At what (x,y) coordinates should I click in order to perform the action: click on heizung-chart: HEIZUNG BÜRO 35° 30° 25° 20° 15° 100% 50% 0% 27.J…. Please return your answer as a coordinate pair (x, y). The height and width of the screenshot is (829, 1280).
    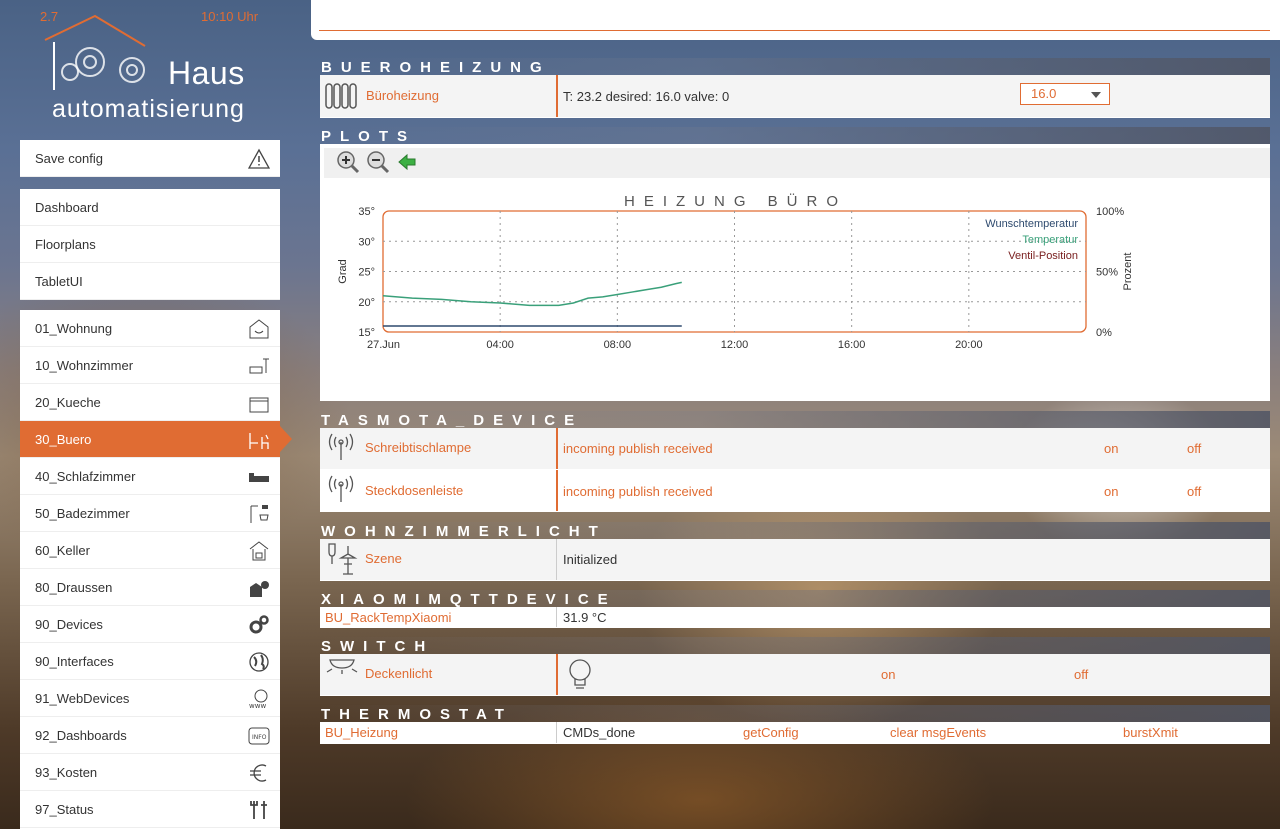
    Looking at the image, I should click on (735, 271).